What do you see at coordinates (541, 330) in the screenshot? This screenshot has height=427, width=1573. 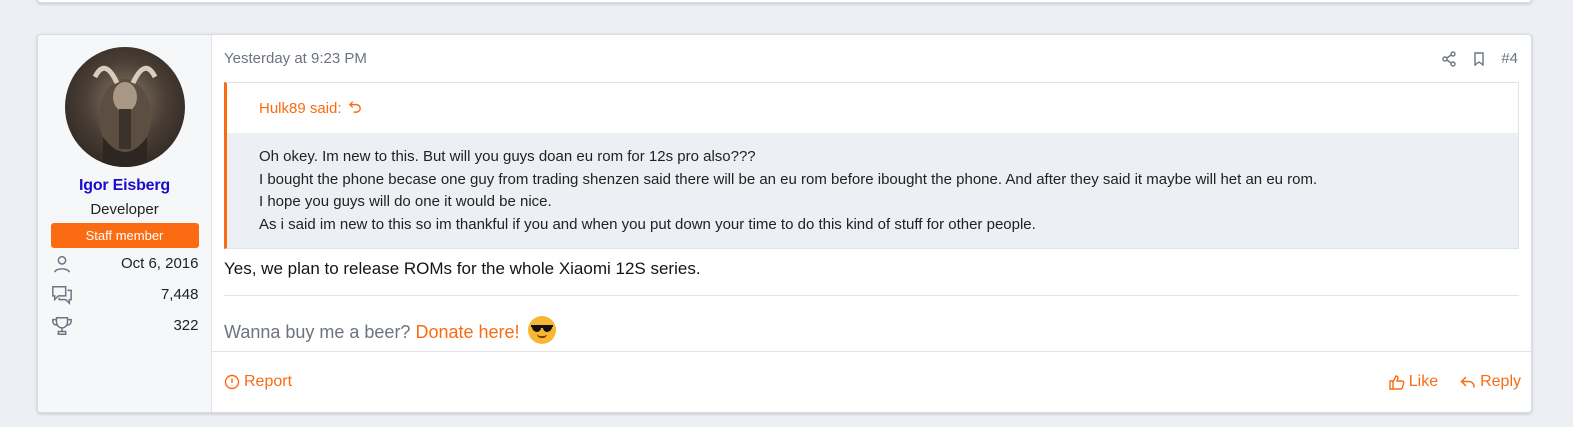 I see `sunglasses-emoji-icon` at bounding box center [541, 330].